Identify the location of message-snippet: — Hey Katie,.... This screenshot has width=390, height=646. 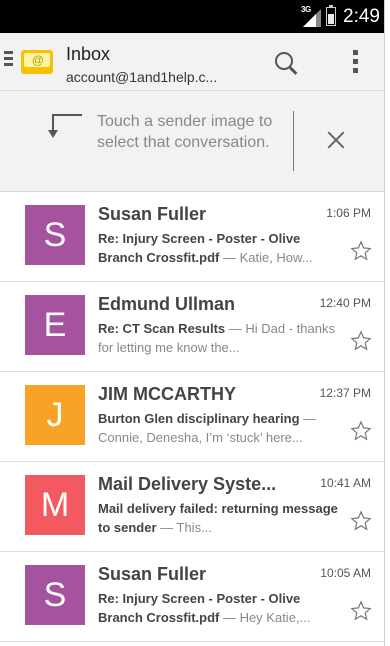
(265, 617).